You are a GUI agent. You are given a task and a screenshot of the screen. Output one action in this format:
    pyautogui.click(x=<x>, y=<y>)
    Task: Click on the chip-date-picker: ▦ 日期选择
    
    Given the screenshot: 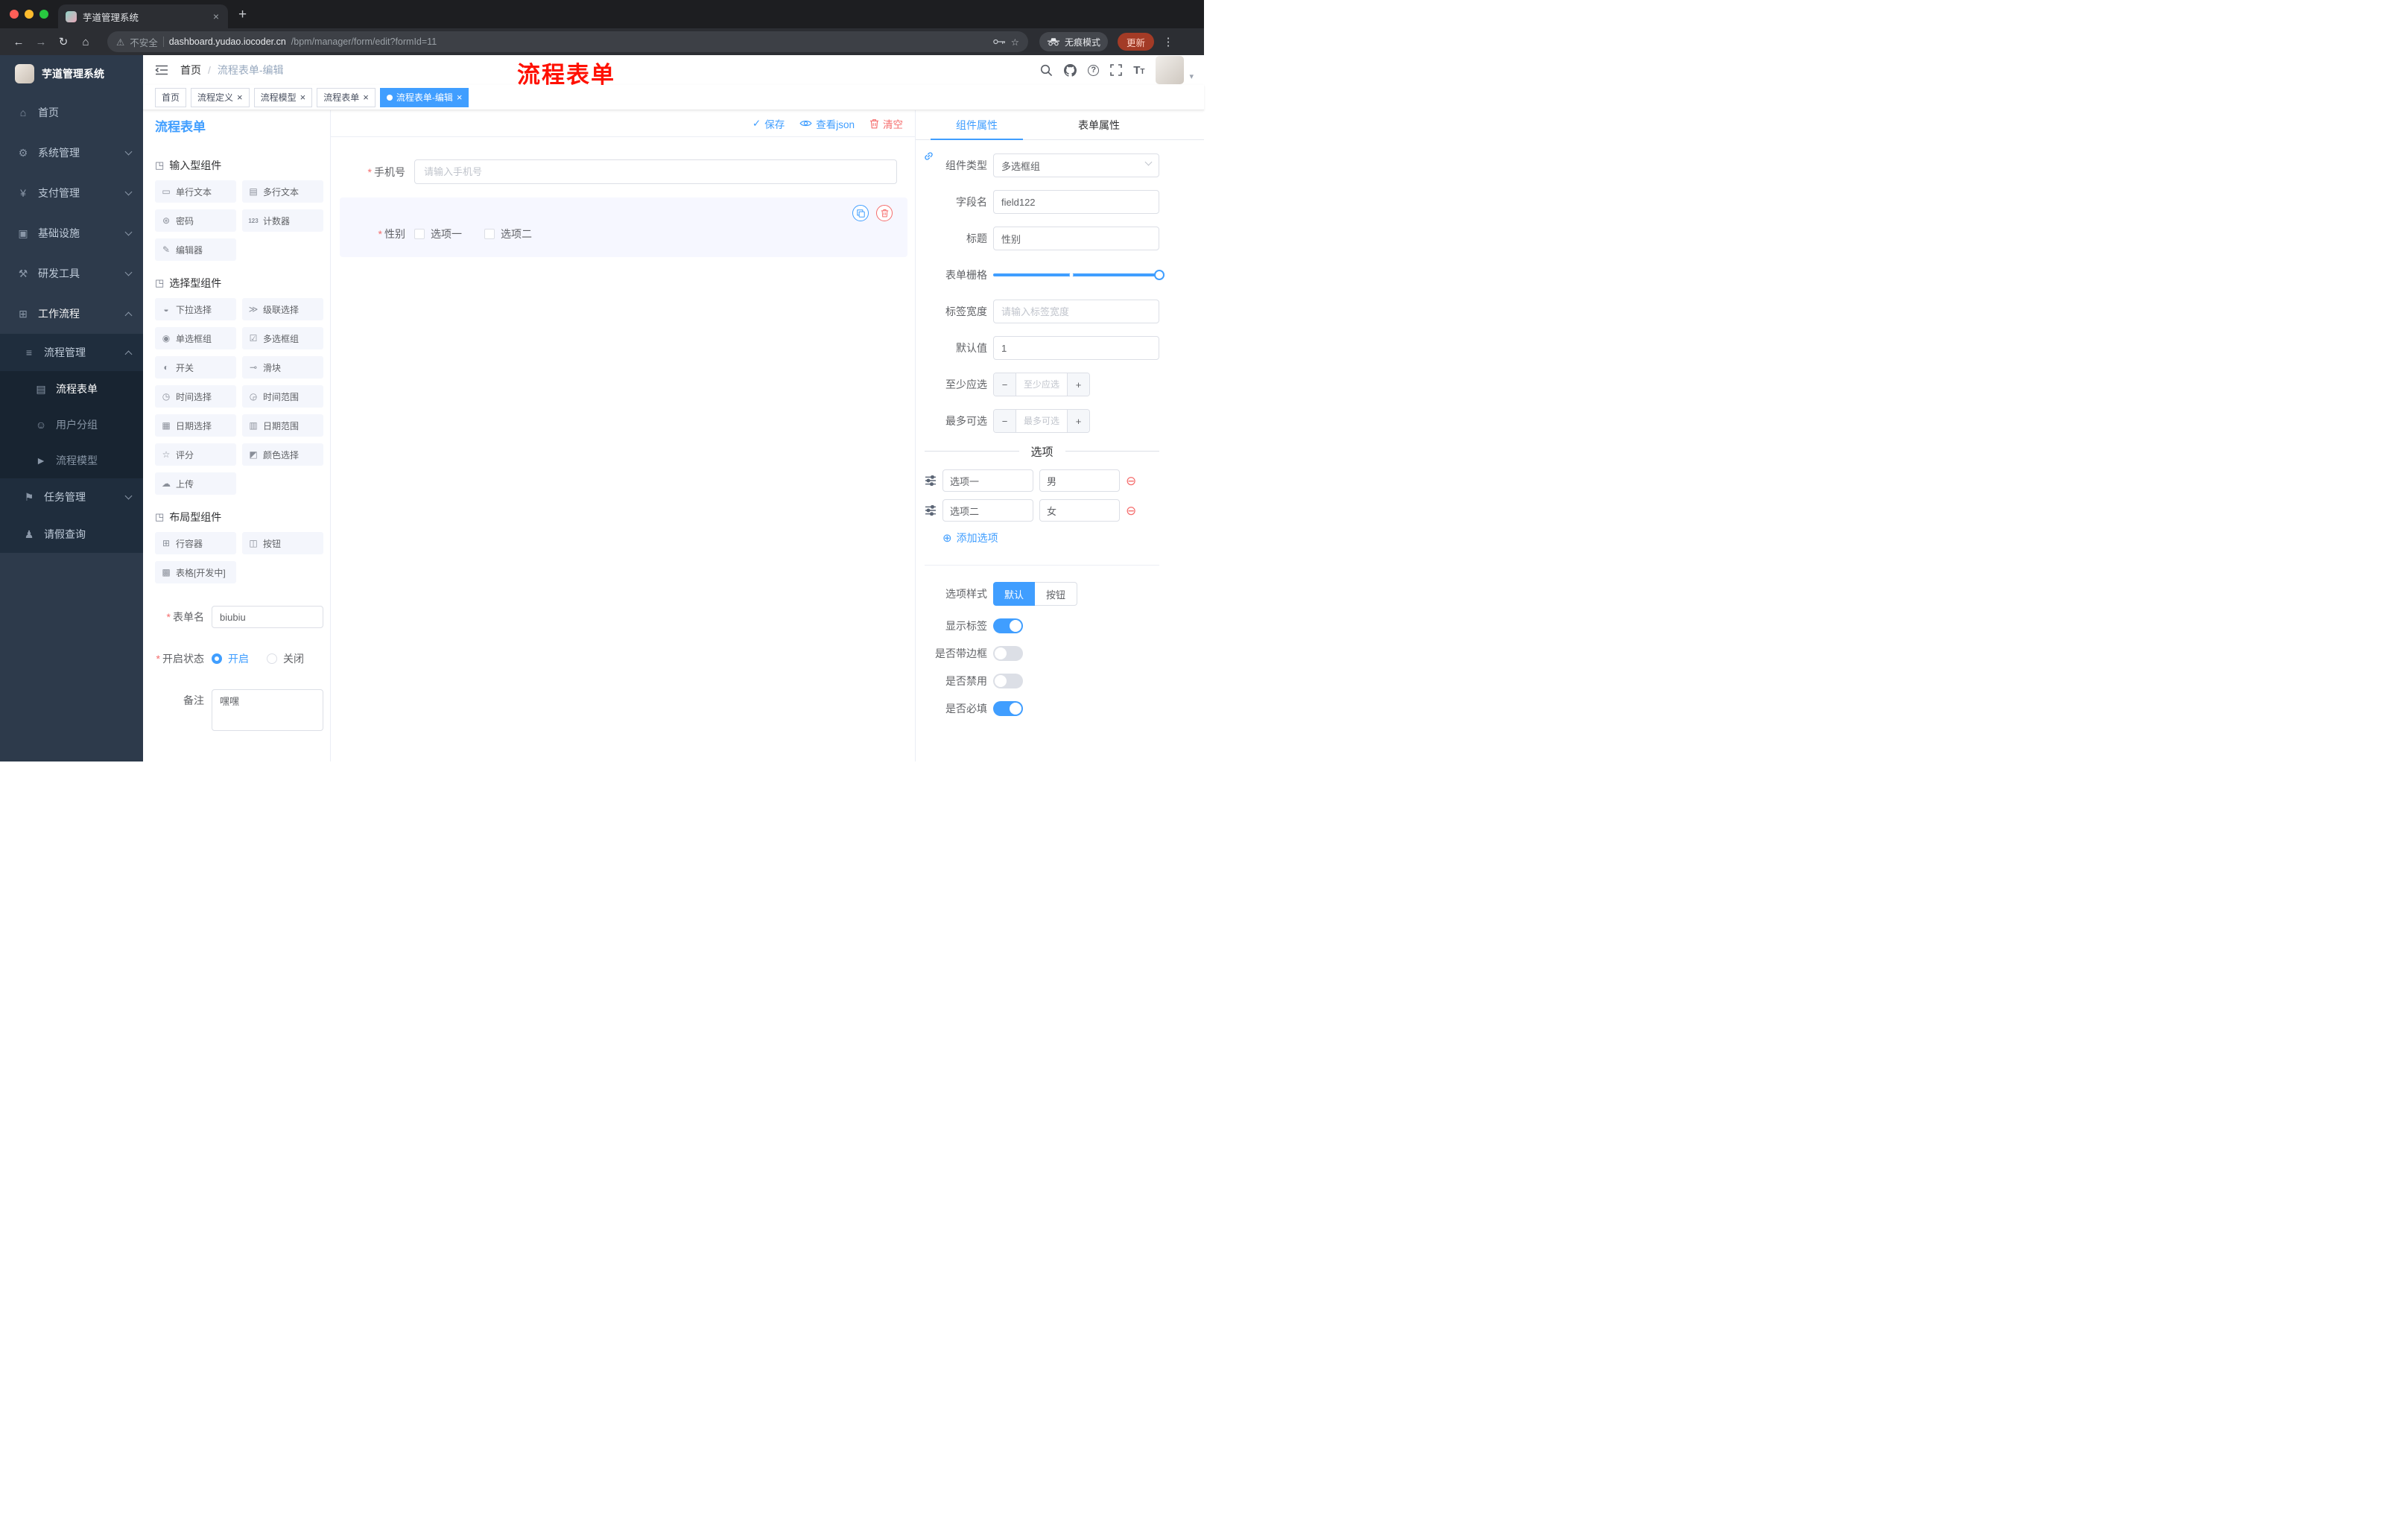 What is the action you would take?
    pyautogui.click(x=195, y=426)
    